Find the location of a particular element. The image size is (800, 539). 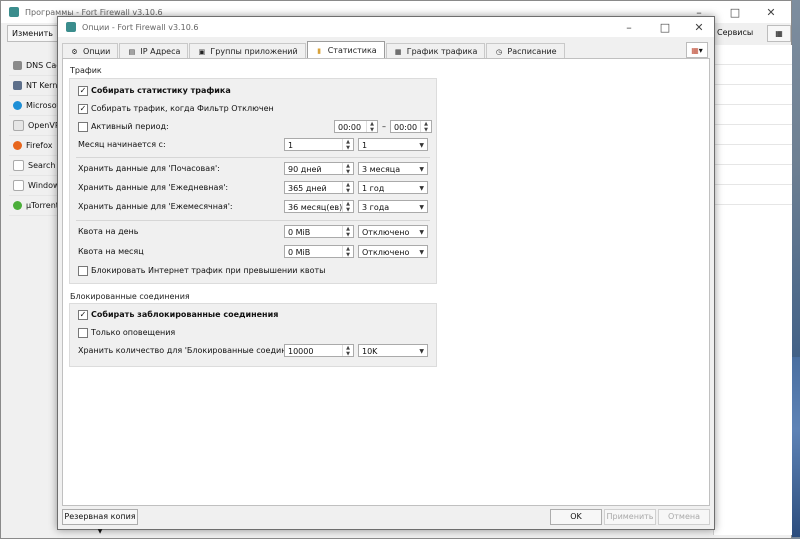

gear-icon: ⚙ is located at coordinates (74, 51).